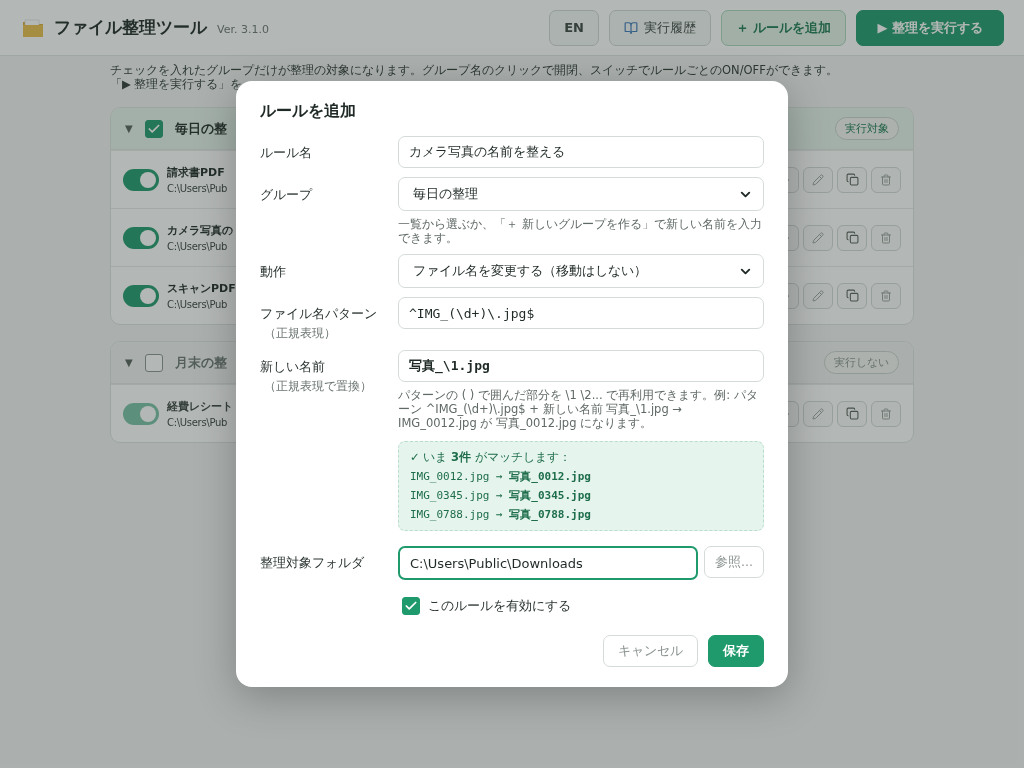  I want to click on dialog-title: ルールを追加, so click(308, 111).